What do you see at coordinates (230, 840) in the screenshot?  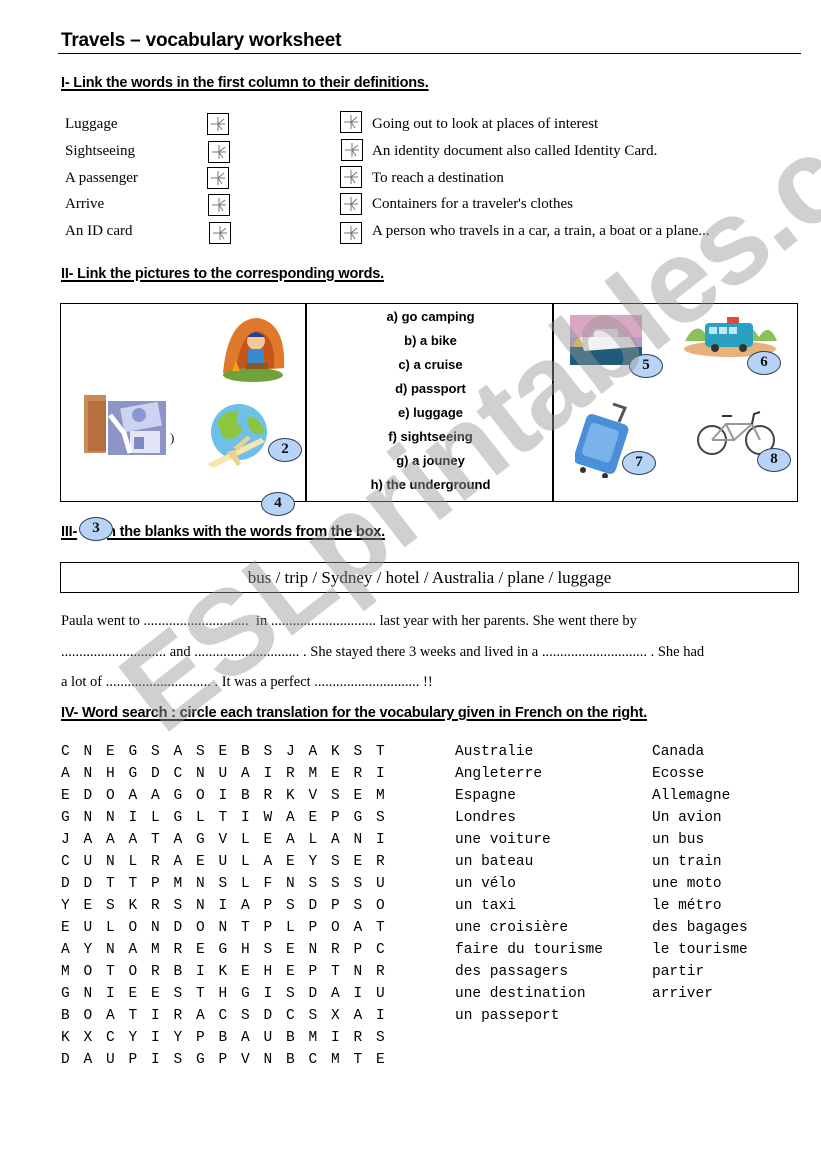 I see `word-search-letter: V` at bounding box center [230, 840].